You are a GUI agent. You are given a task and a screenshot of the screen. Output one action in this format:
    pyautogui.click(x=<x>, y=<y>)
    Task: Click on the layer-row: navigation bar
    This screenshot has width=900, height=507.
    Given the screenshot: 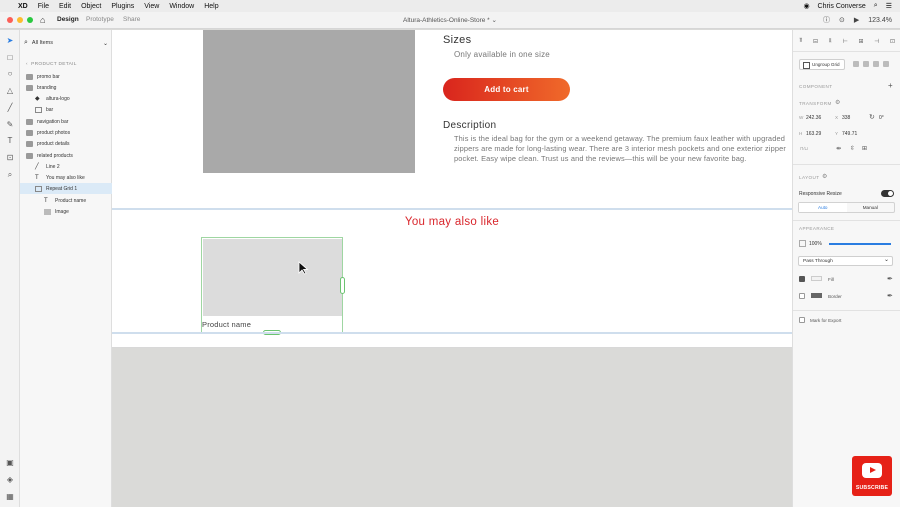 What is the action you would take?
    pyautogui.click(x=66, y=121)
    